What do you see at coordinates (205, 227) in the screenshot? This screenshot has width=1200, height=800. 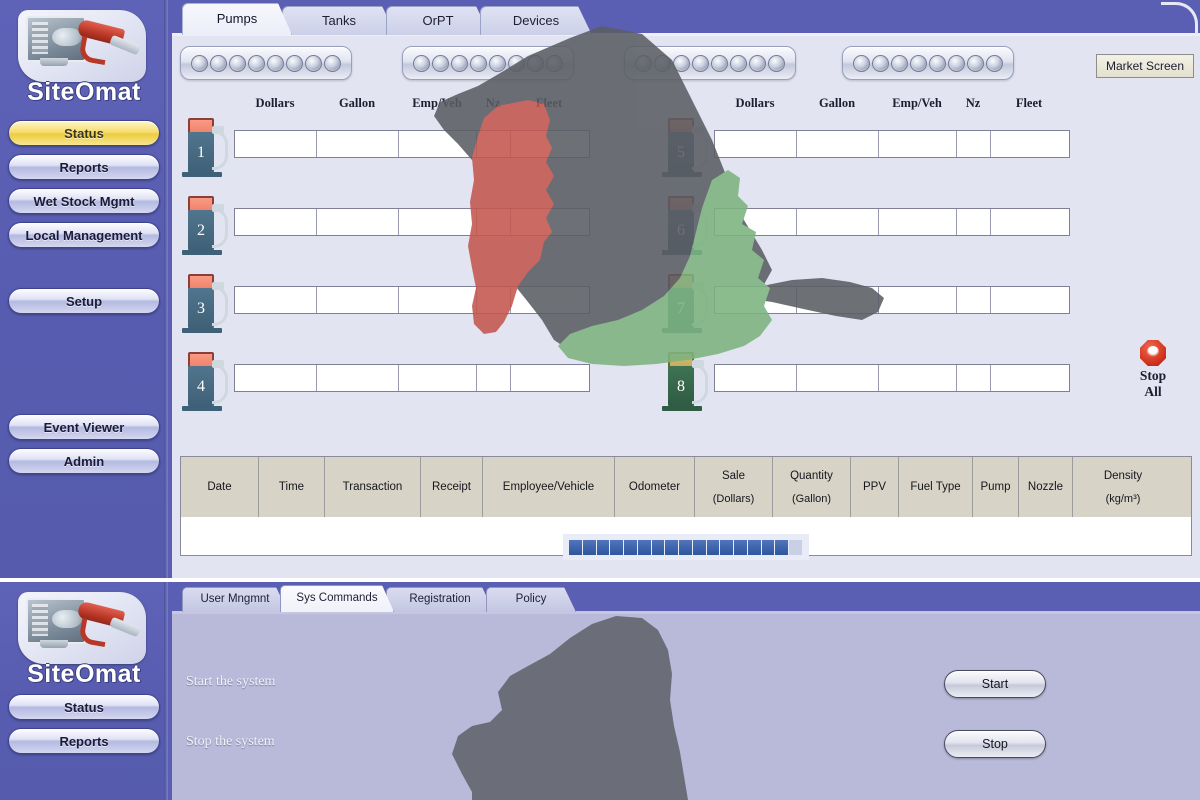 I see `fuel-pump-icon-2: 2` at bounding box center [205, 227].